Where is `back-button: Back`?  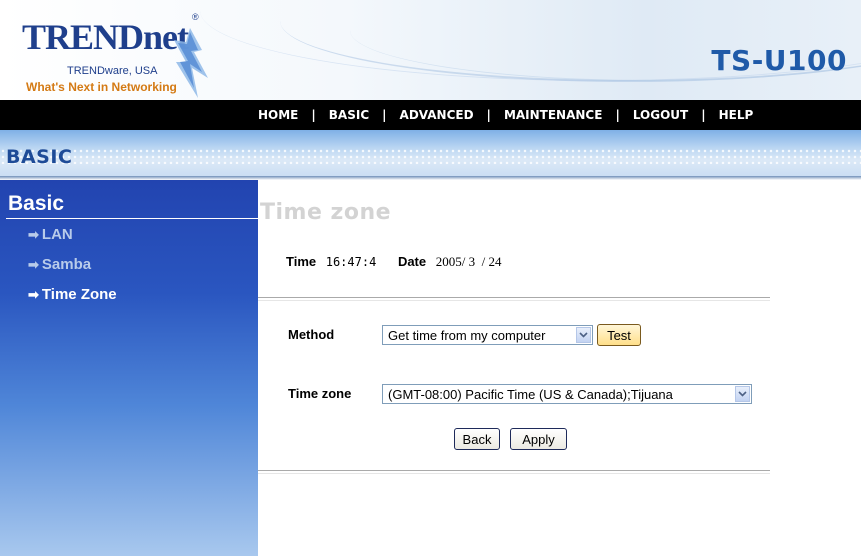
back-button: Back is located at coordinates (477, 439).